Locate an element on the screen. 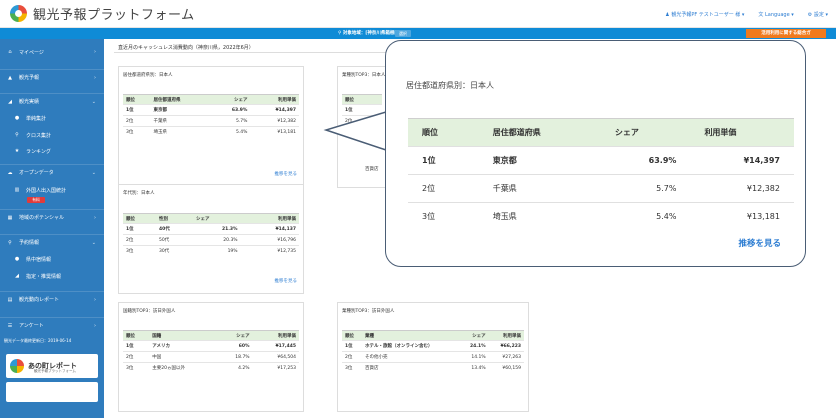  table-row: 1位 ホテル・旅館（オンライン含む） 24.1% ¥66,223 is located at coordinates (433, 346).